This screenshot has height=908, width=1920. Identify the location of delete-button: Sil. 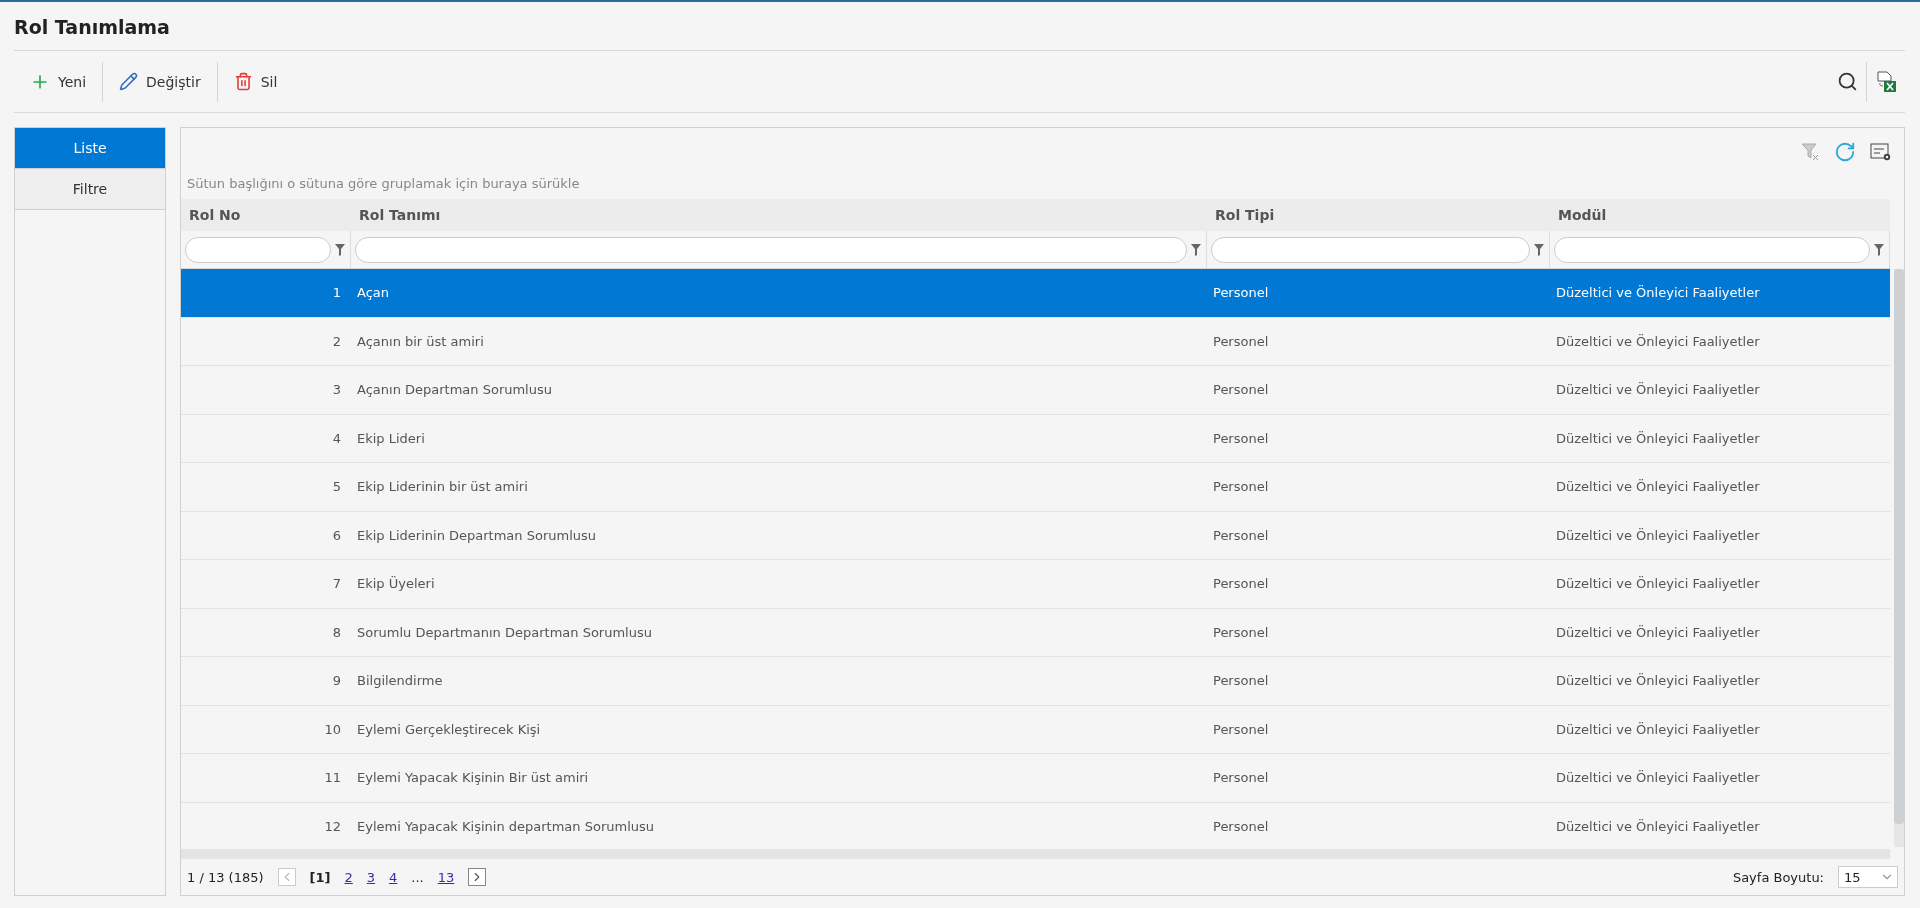
(255, 81).